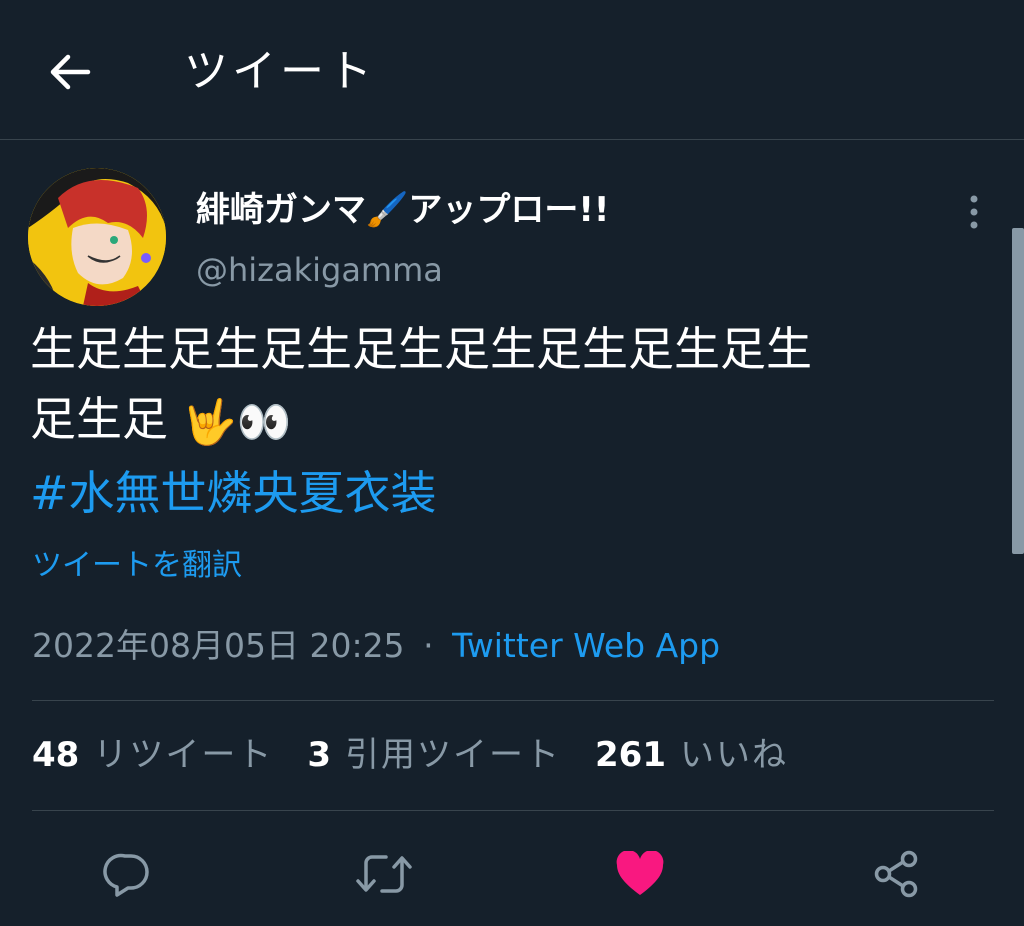 The width and height of the screenshot is (1024, 926). Describe the element at coordinates (500, 493) in the screenshot. I see `hashtag-link: #水無世燐央夏衣装` at that location.